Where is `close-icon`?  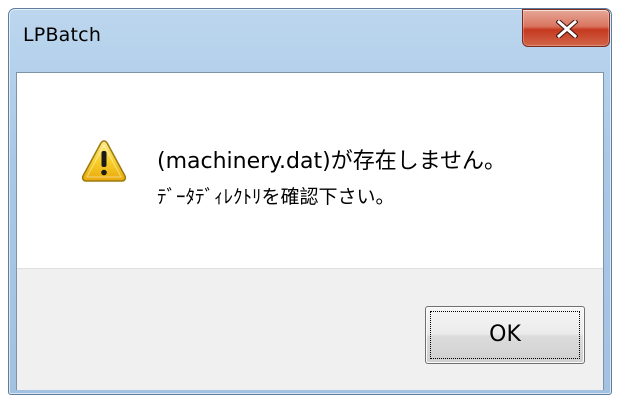 close-icon is located at coordinates (567, 29).